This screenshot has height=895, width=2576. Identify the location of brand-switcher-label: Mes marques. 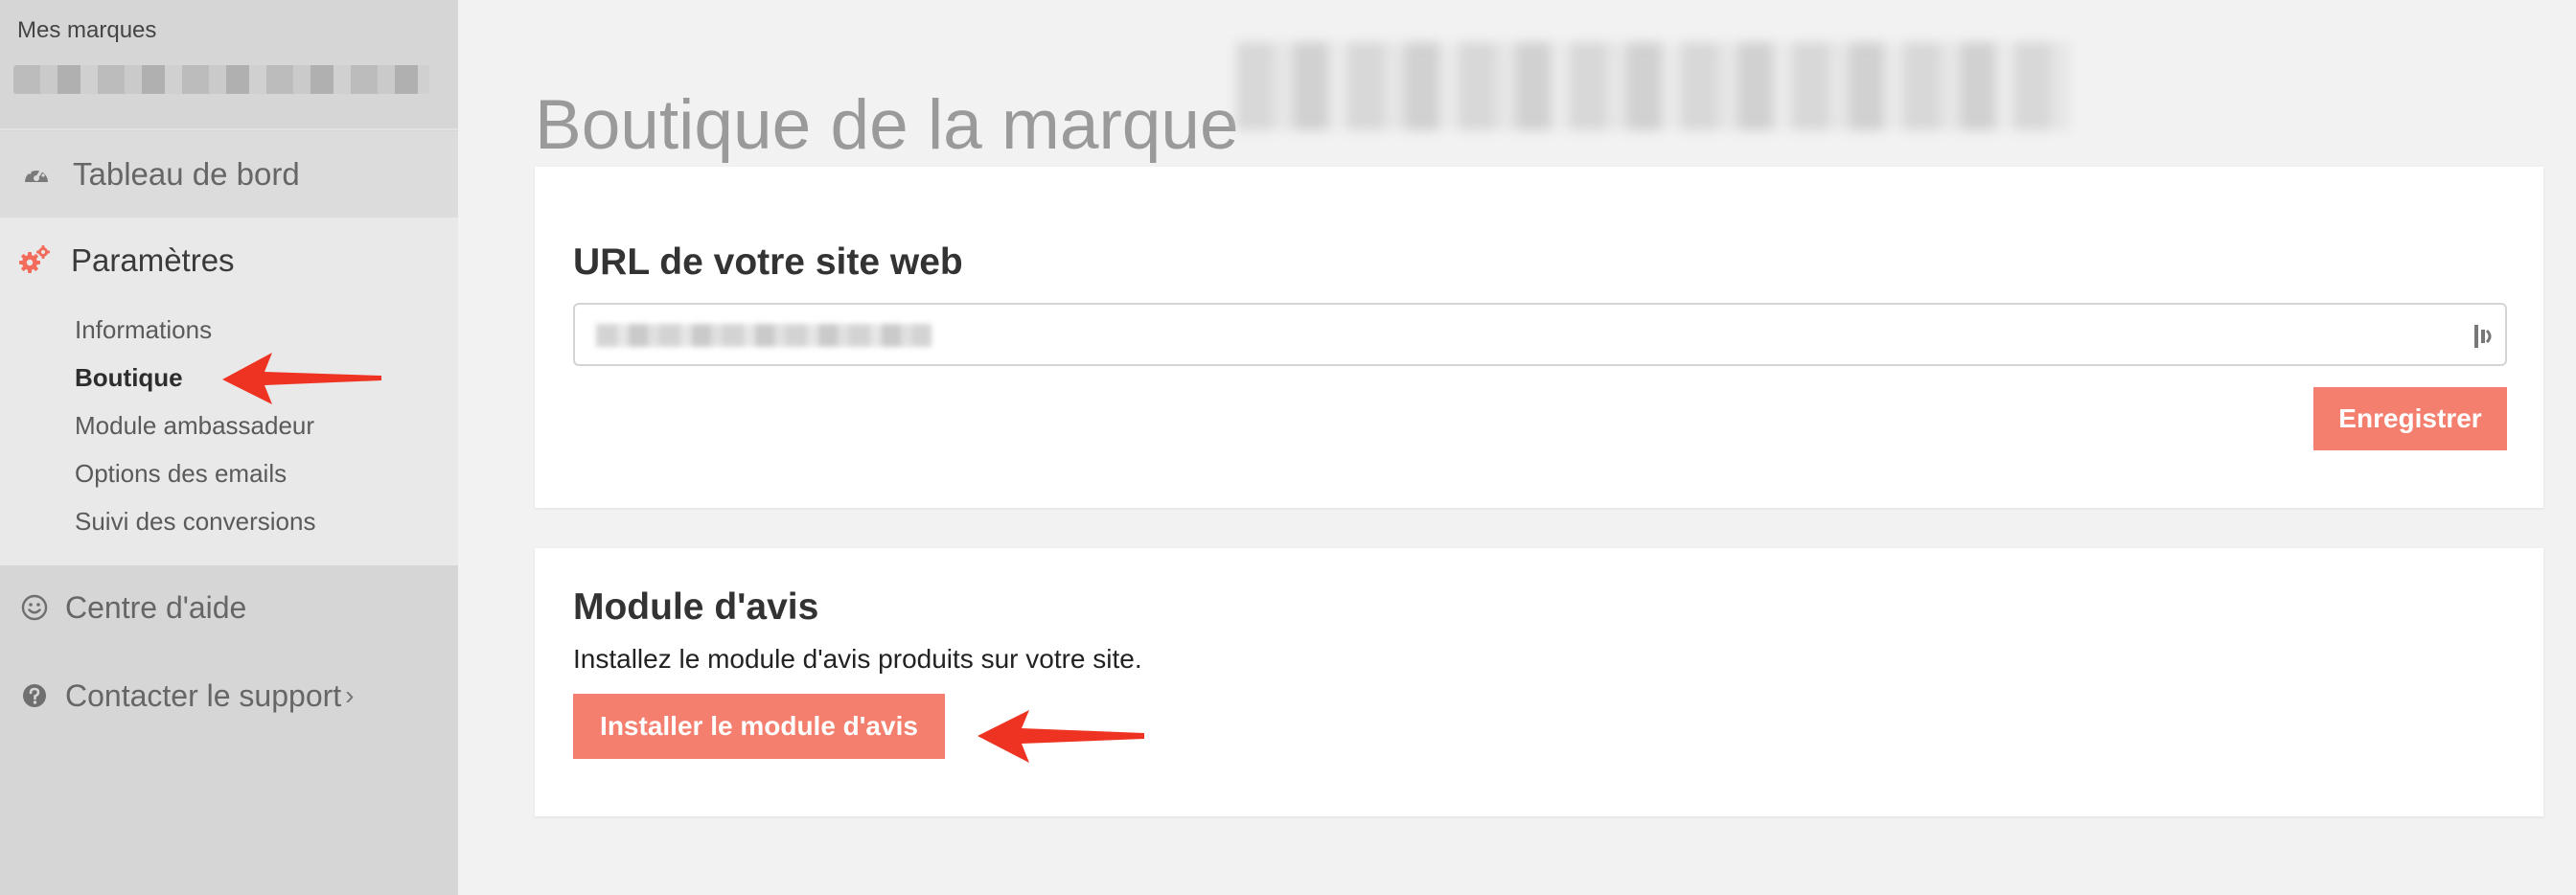
(87, 30).